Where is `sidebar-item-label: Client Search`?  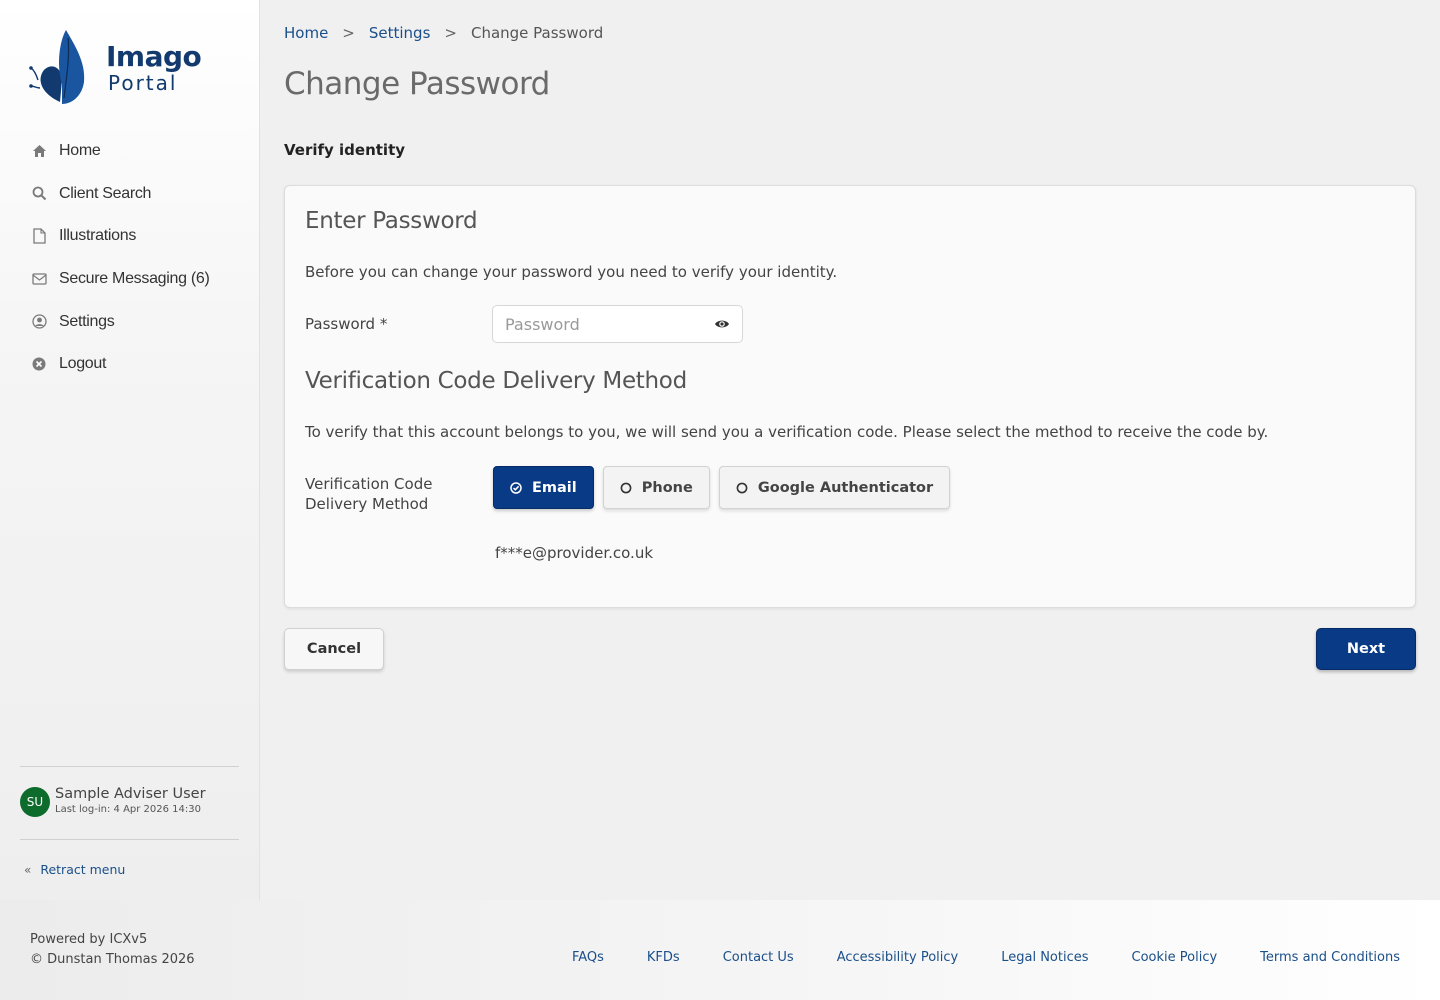 sidebar-item-label: Client Search is located at coordinates (105, 193).